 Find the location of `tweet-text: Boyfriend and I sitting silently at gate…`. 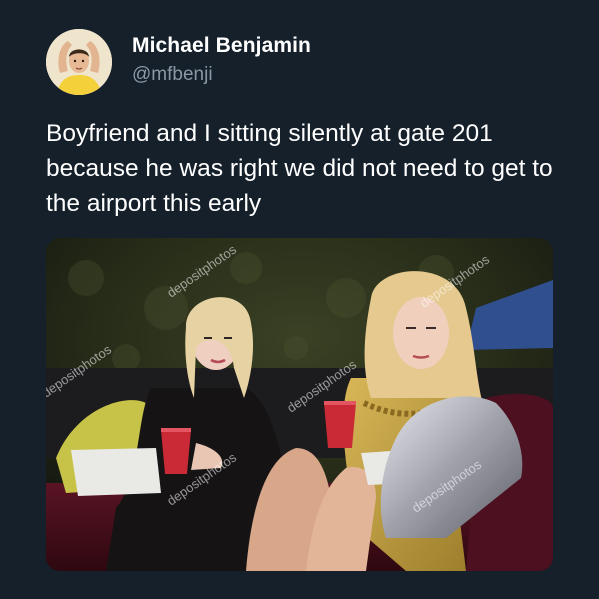

tweet-text: Boyfriend and I sitting silently at gate… is located at coordinates (299, 168).